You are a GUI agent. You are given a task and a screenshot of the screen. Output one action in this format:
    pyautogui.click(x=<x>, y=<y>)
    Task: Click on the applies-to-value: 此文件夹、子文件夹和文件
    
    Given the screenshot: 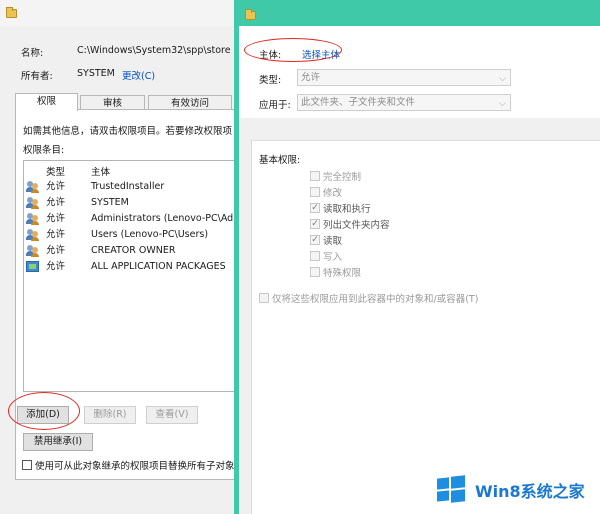 What is the action you would take?
    pyautogui.click(x=358, y=102)
    